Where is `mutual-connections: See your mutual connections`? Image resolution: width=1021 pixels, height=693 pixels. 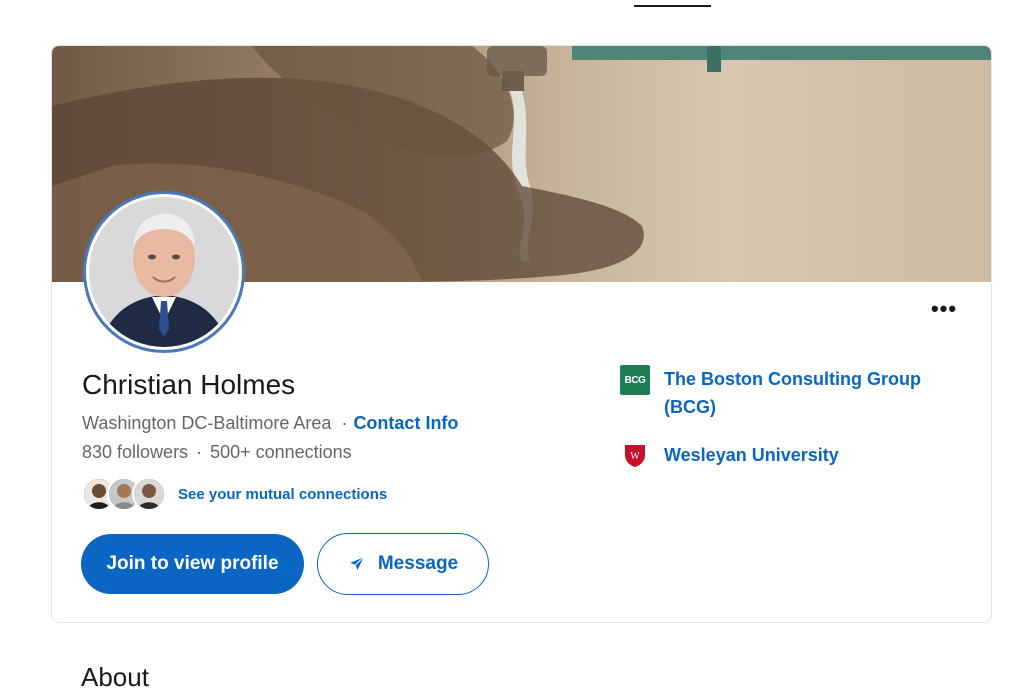
mutual-connections: See your mutual connections is located at coordinates (234, 494).